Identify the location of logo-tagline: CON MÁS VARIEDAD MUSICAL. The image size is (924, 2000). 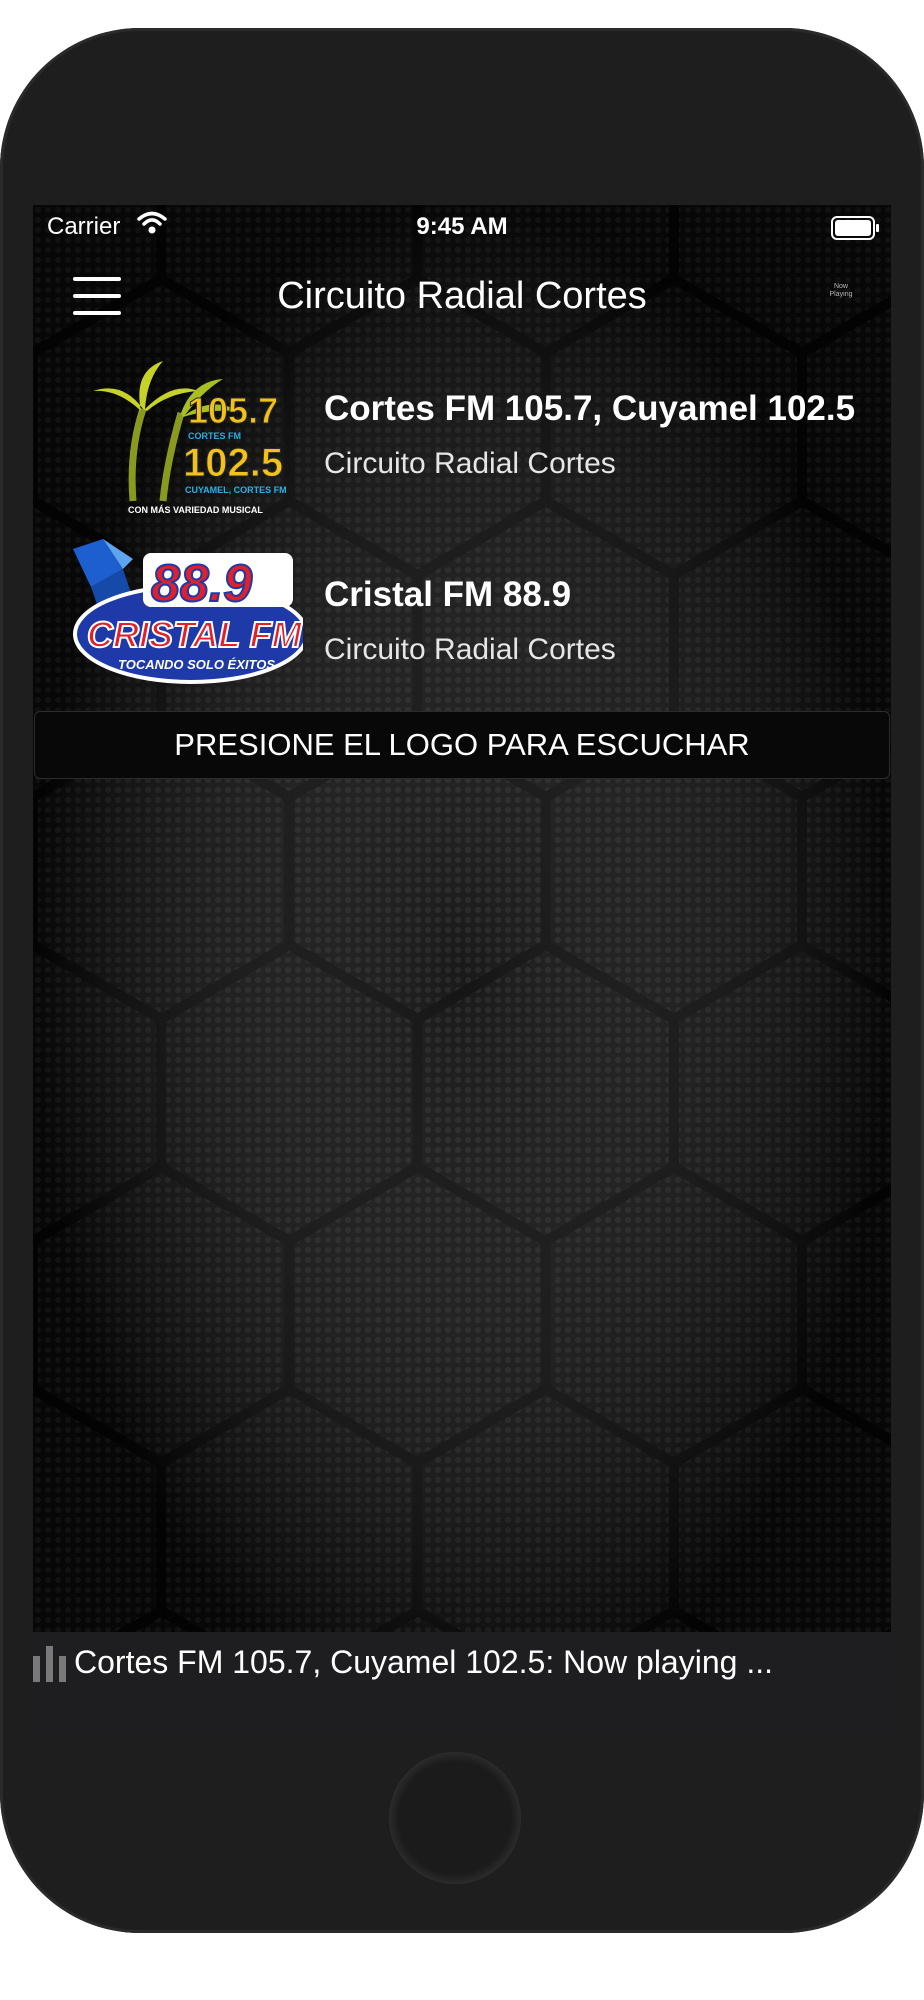
(195, 510).